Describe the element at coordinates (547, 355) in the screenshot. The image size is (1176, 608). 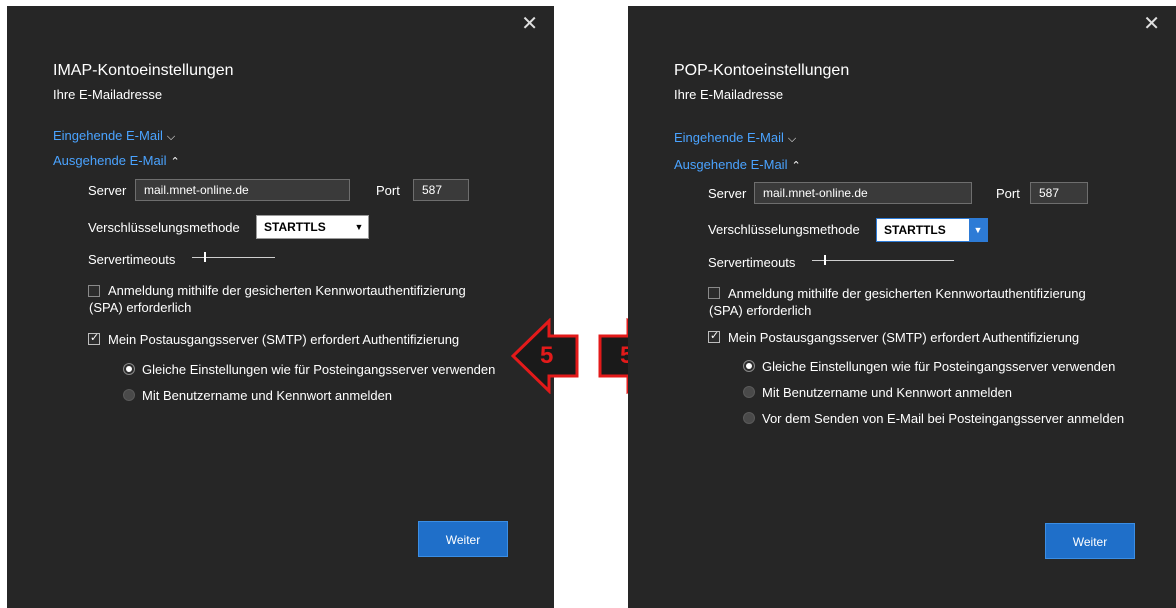
I see `annotation-number-left: 5` at that location.